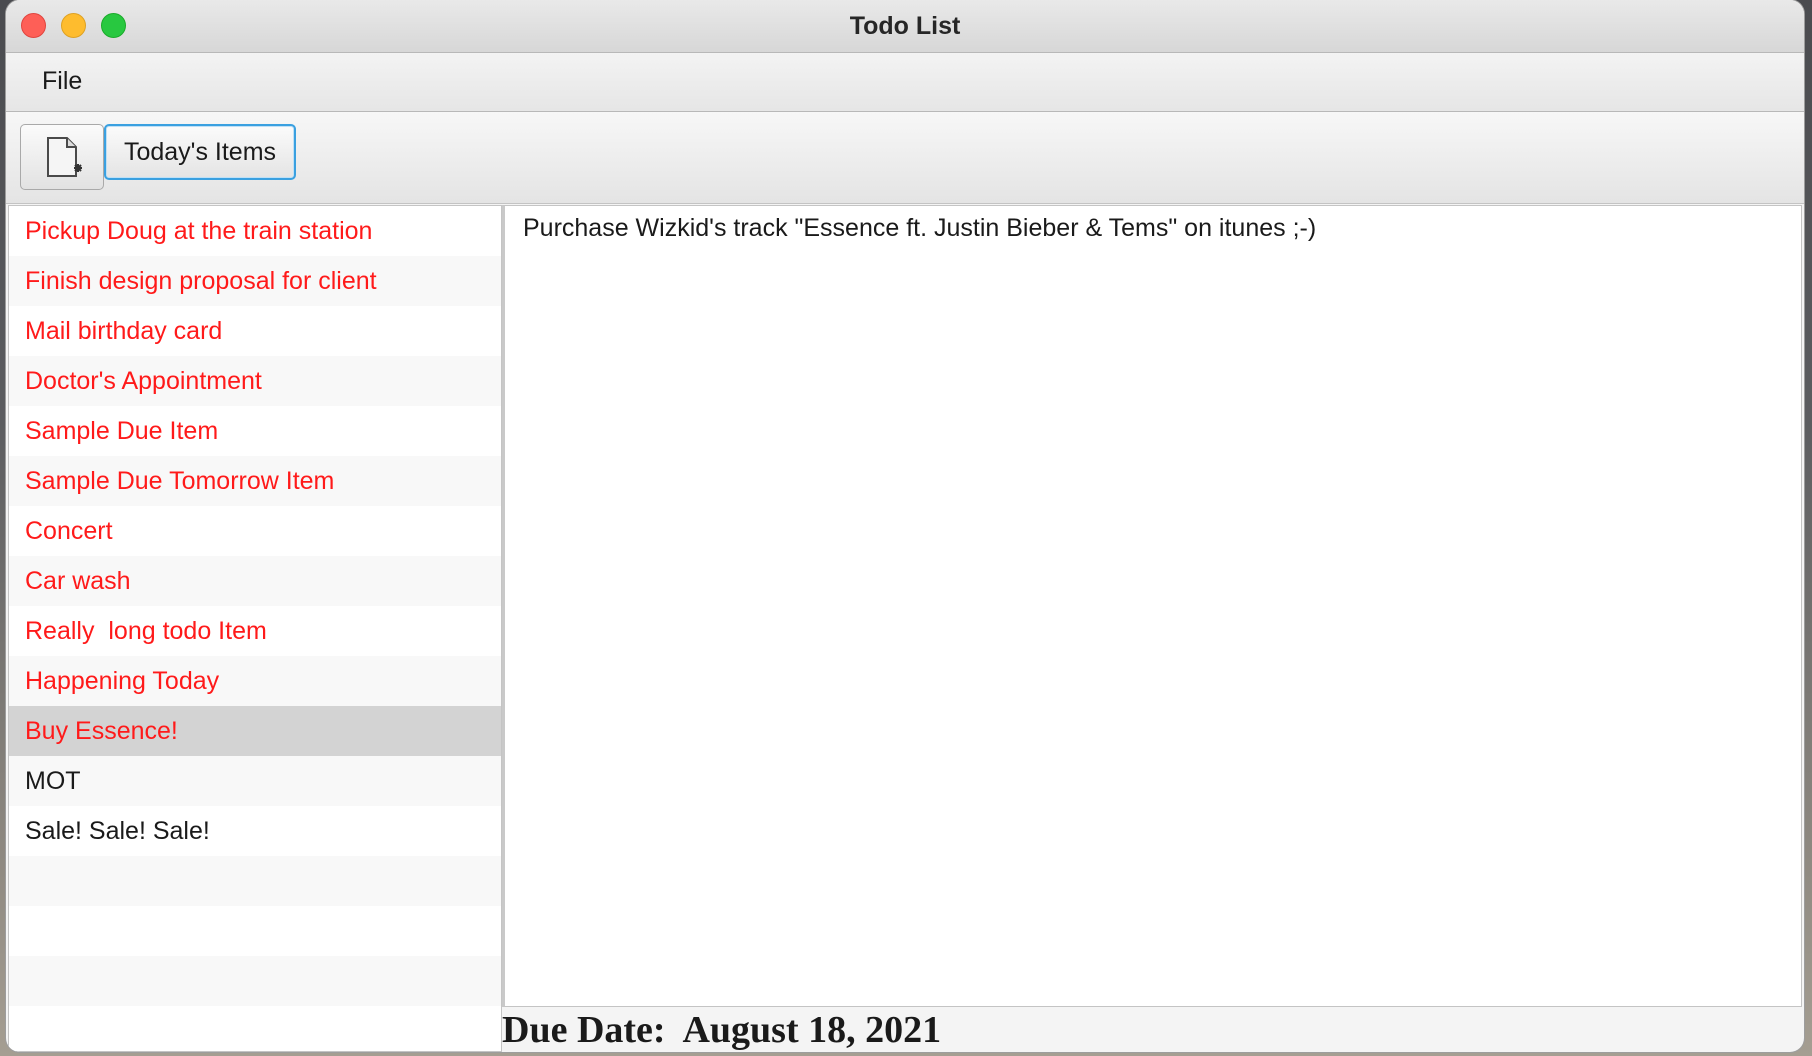  What do you see at coordinates (255, 481) in the screenshot?
I see `todo-list-item: Sample Due Tomorrow Item` at bounding box center [255, 481].